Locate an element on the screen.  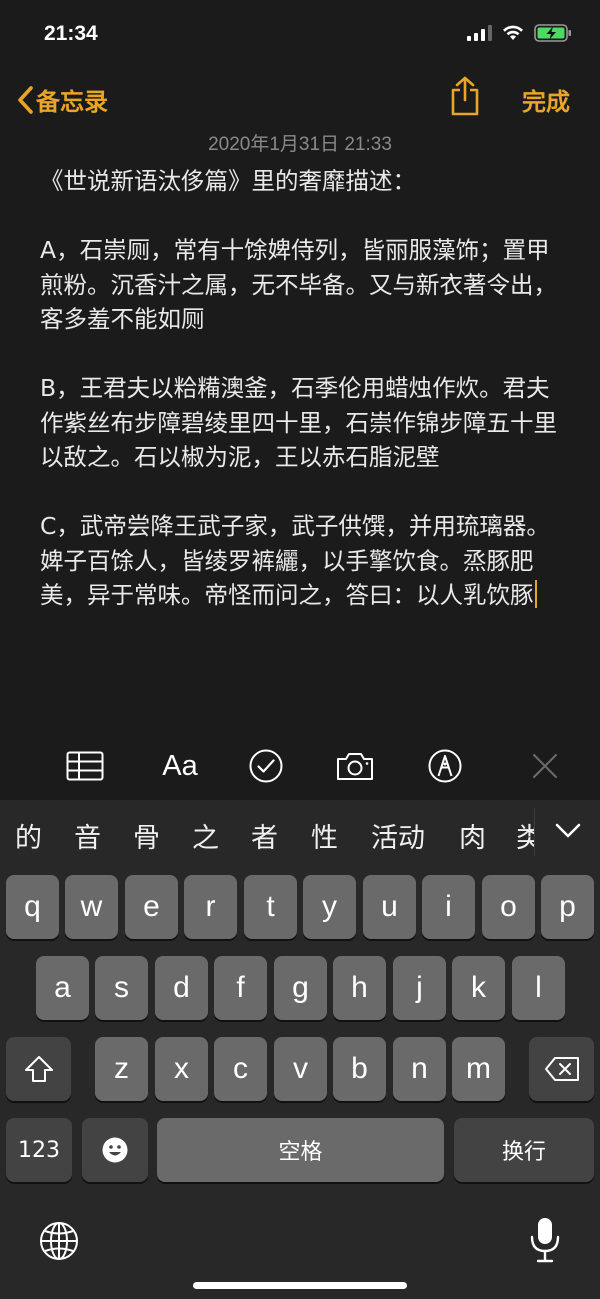
candidate-word: 音 is located at coordinates (87, 835).